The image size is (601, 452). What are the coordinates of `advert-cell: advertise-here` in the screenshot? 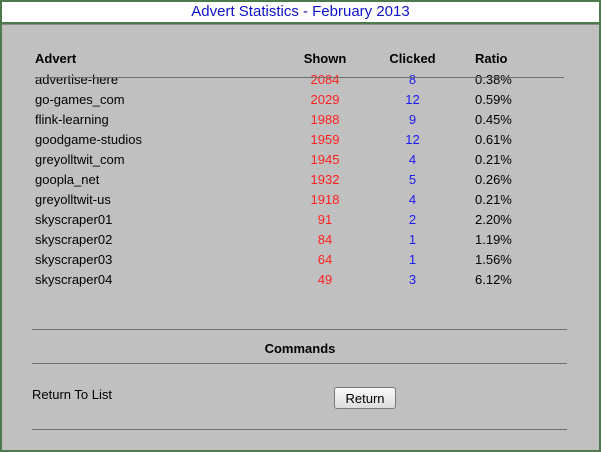 It's located at (77, 79).